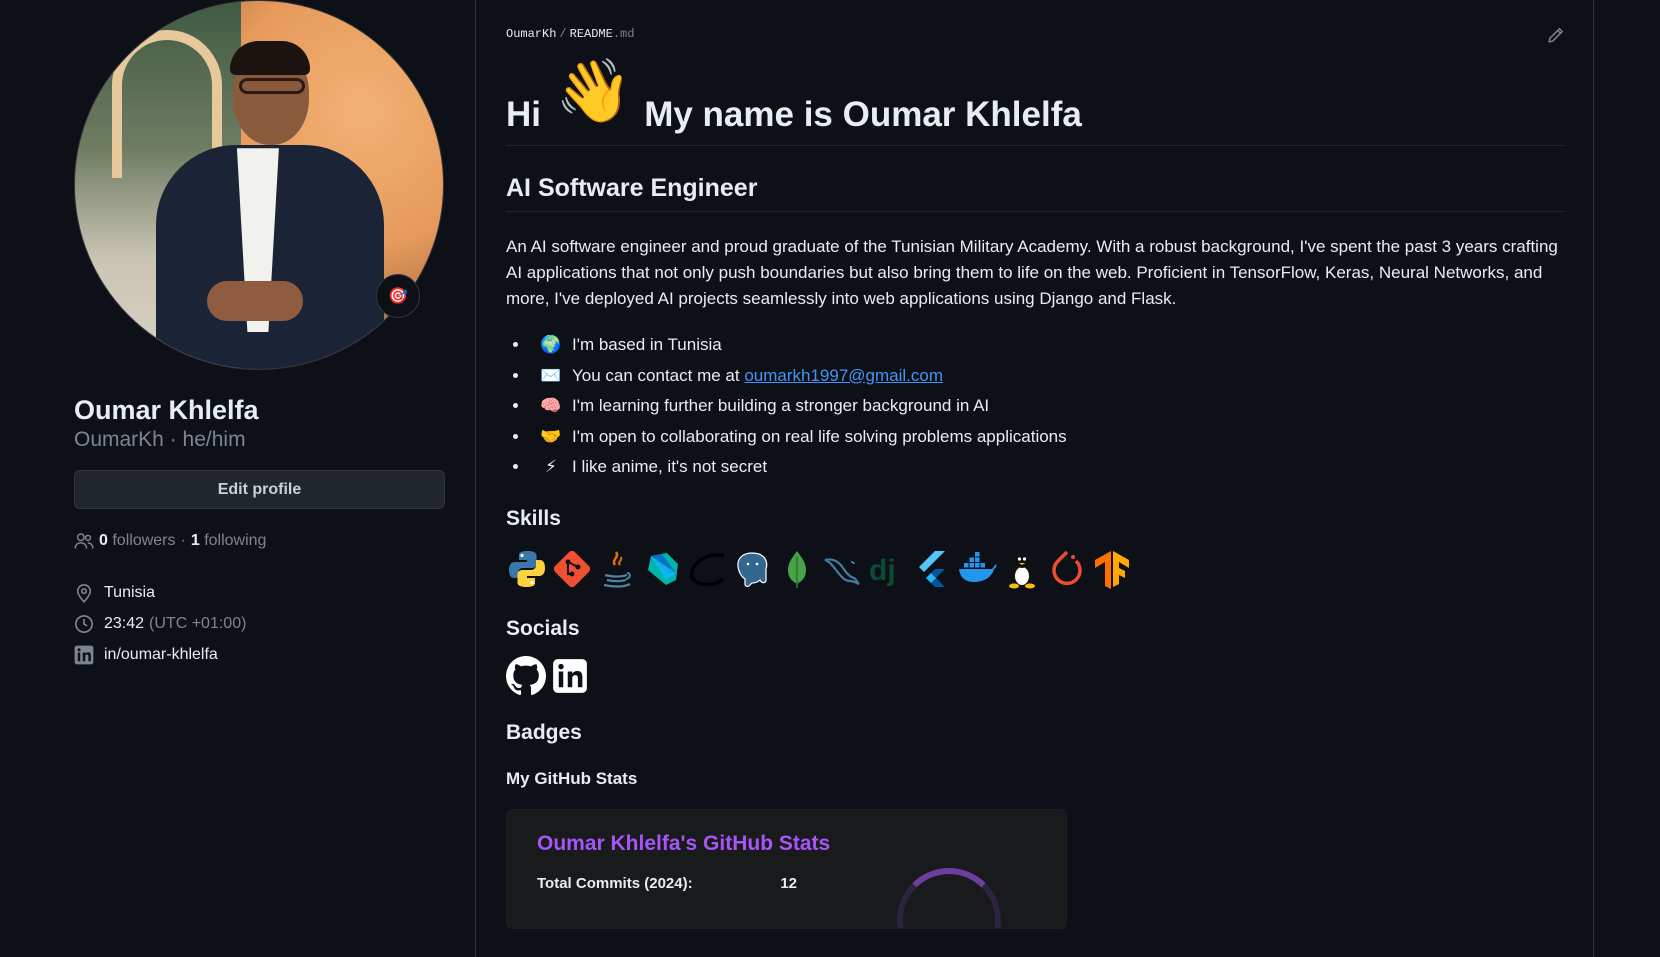  Describe the element at coordinates (166, 410) in the screenshot. I see `profile-name: Oumar Khlelfa` at that location.